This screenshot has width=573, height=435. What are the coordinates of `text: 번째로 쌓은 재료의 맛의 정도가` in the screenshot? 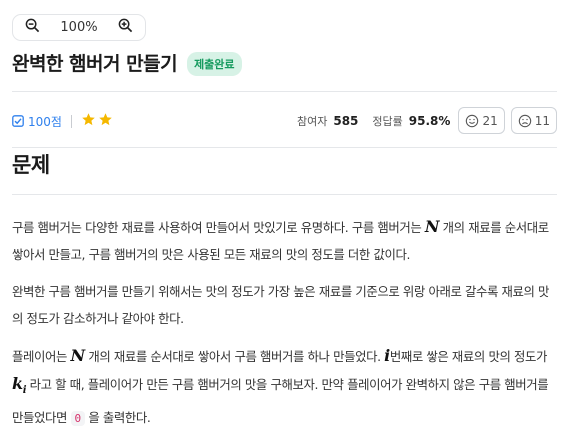 It's located at (468, 356).